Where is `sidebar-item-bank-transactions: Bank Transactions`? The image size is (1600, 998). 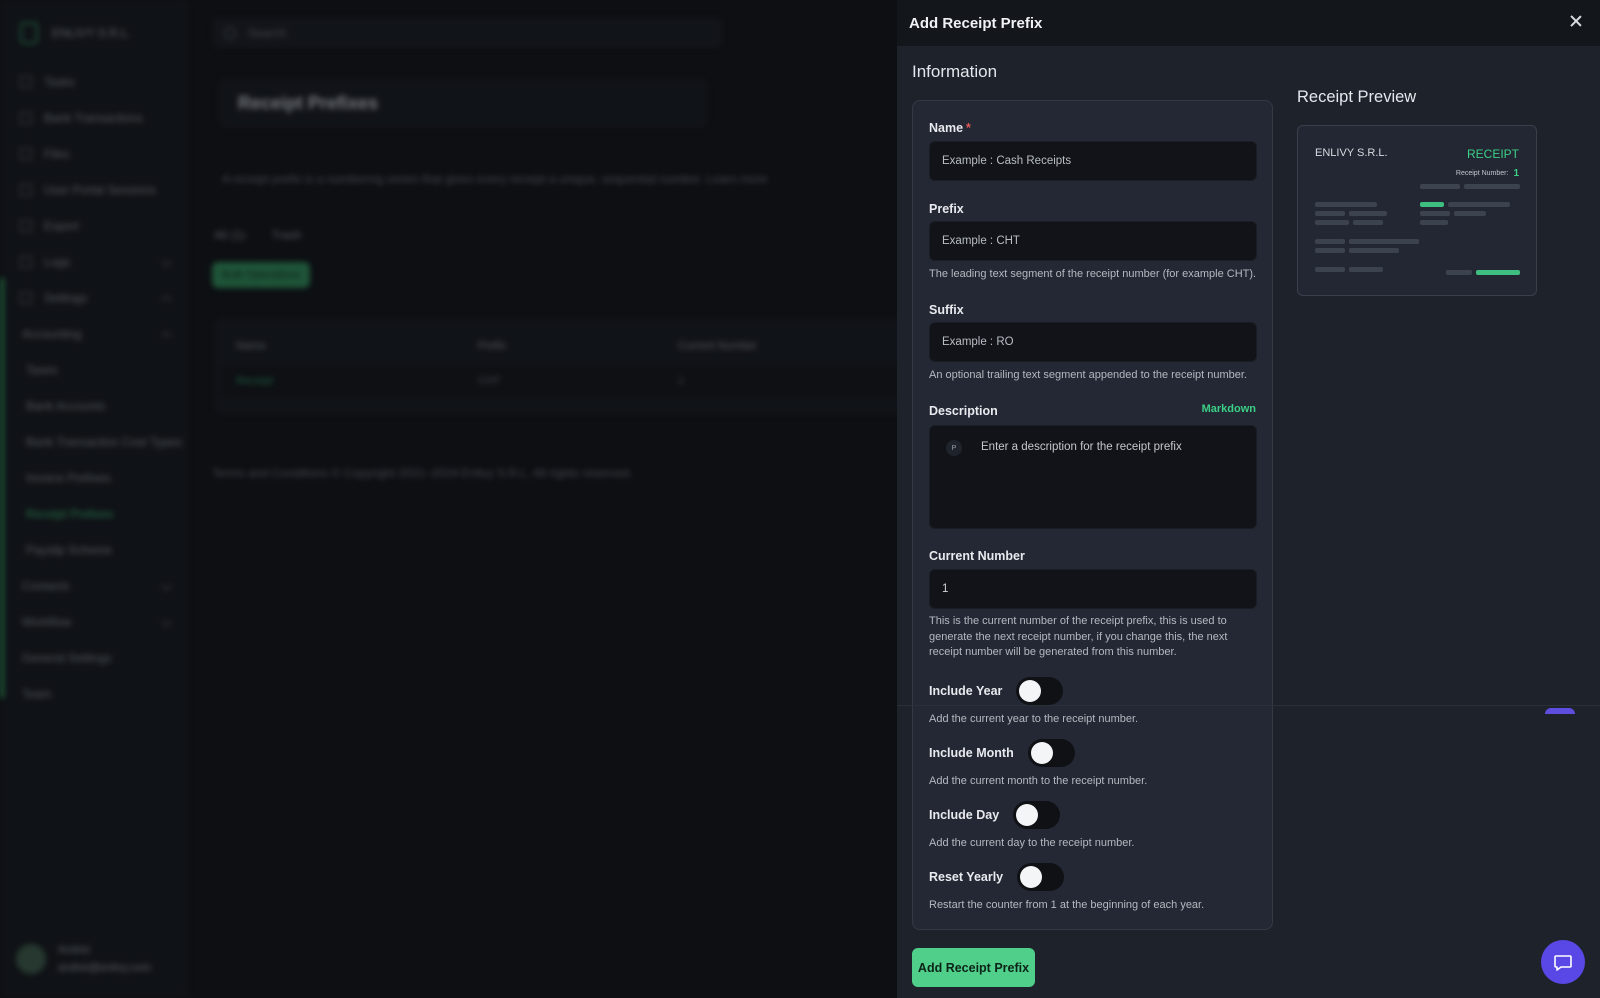 sidebar-item-bank-transactions: Bank Transactions is located at coordinates (94, 118).